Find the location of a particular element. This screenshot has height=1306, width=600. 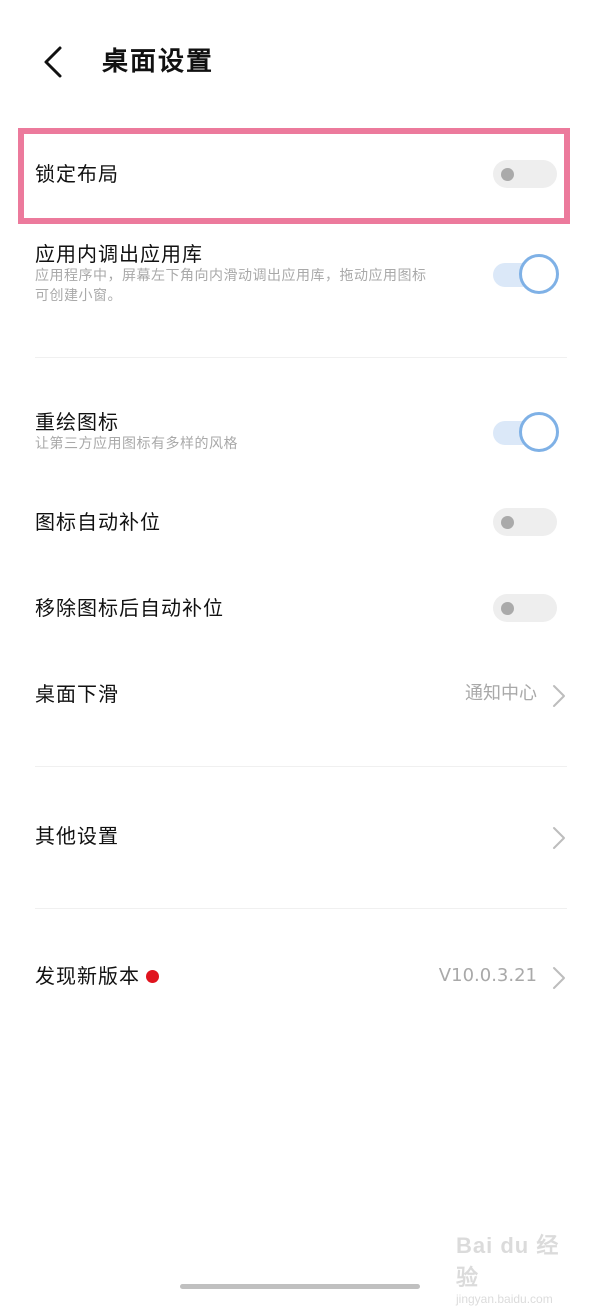

app-library-toggle is located at coordinates (526, 274).